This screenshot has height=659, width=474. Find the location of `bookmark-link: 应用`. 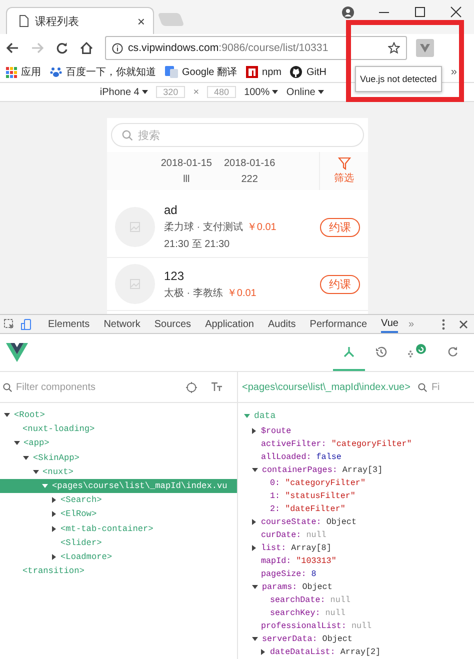

bookmark-link: 应用 is located at coordinates (23, 72).